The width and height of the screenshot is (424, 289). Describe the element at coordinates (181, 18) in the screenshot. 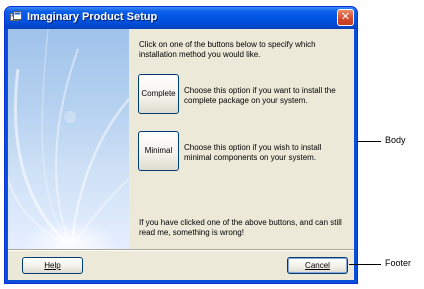

I see `title-bar: Imaginary Product Setup ✕` at that location.